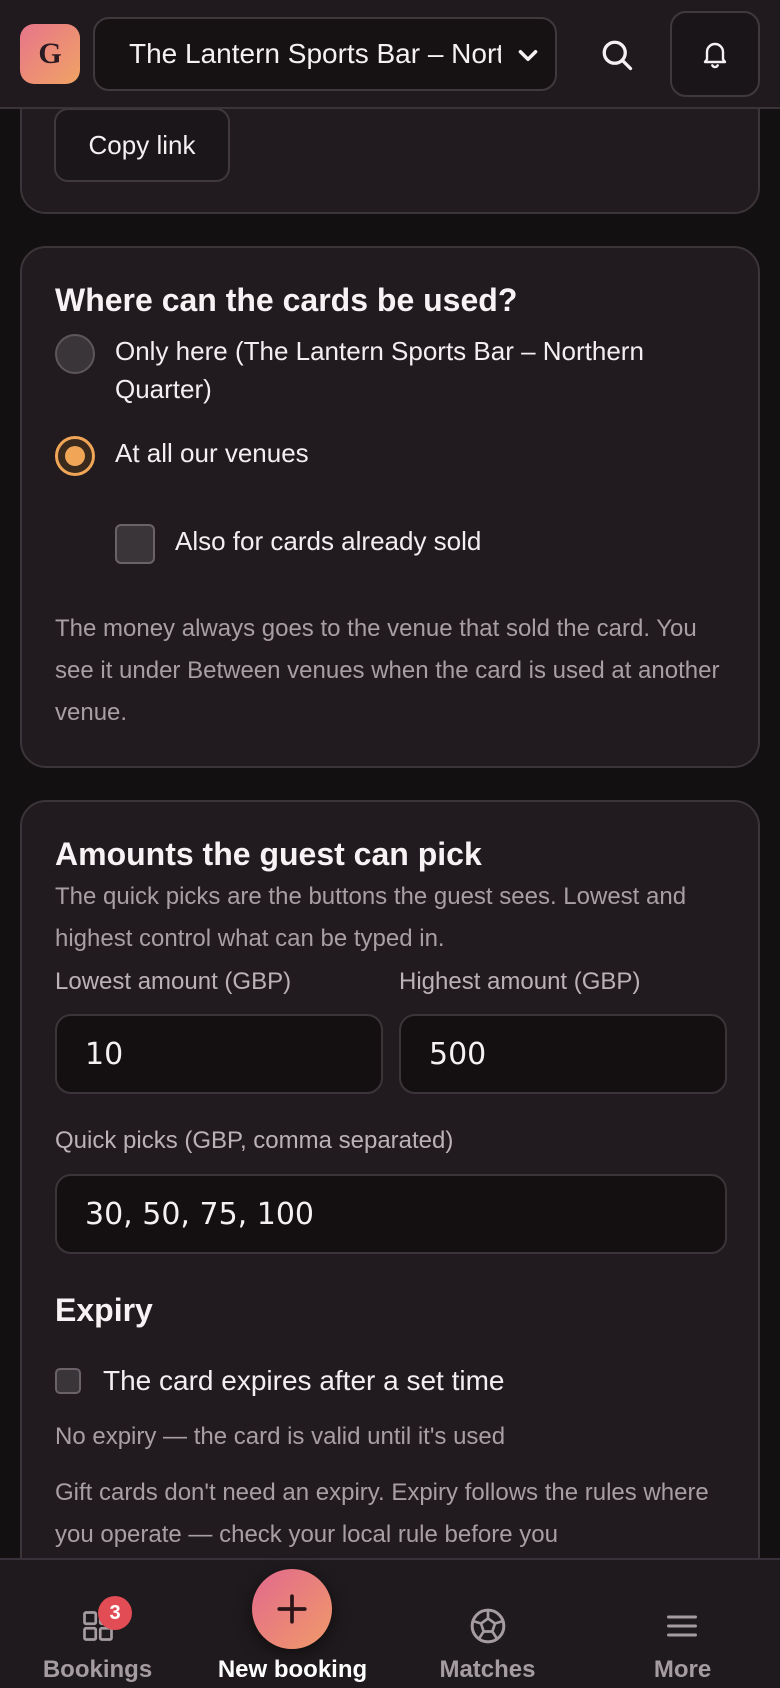 The image size is (780, 1688). I want to click on radio-only-here, so click(75, 354).